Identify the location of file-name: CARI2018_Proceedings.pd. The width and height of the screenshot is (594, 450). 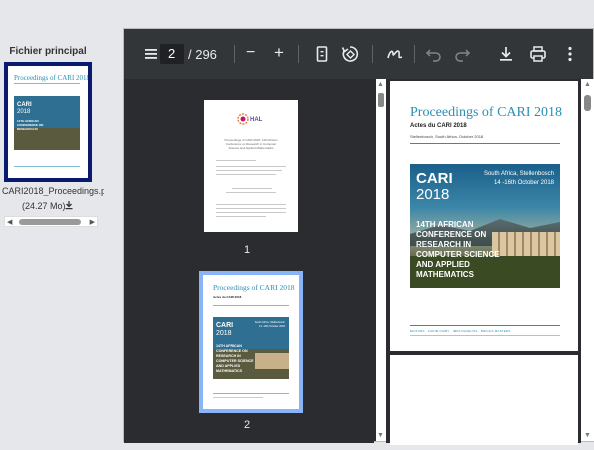
(53, 191).